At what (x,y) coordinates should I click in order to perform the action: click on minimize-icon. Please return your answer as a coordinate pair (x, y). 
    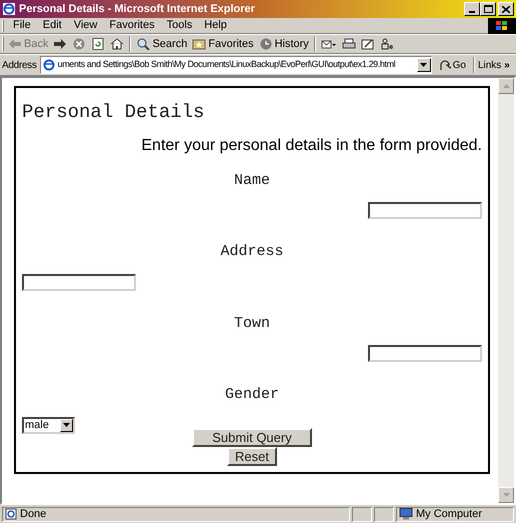
    Looking at the image, I should click on (472, 12).